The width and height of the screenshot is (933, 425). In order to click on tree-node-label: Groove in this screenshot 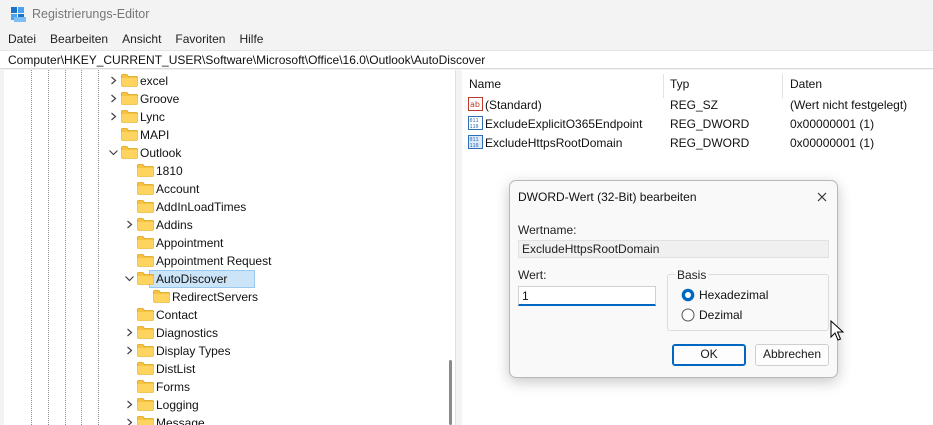, I will do `click(160, 99)`.